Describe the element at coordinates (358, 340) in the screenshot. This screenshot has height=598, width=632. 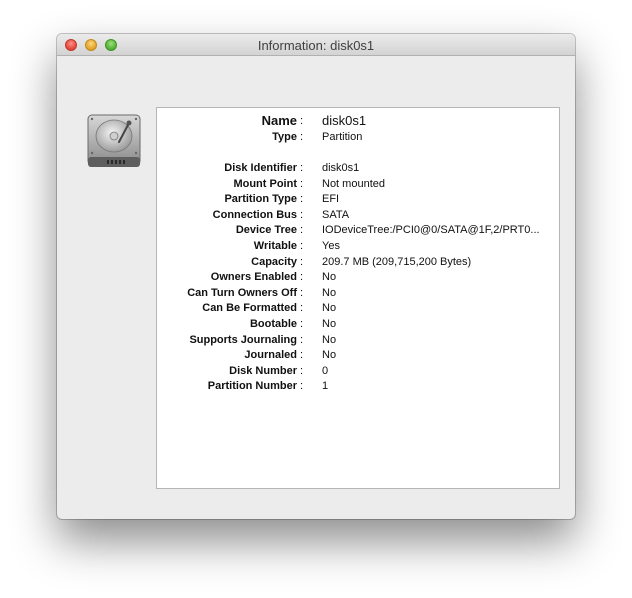
I see `info-row: Supports Journaling: No` at that location.